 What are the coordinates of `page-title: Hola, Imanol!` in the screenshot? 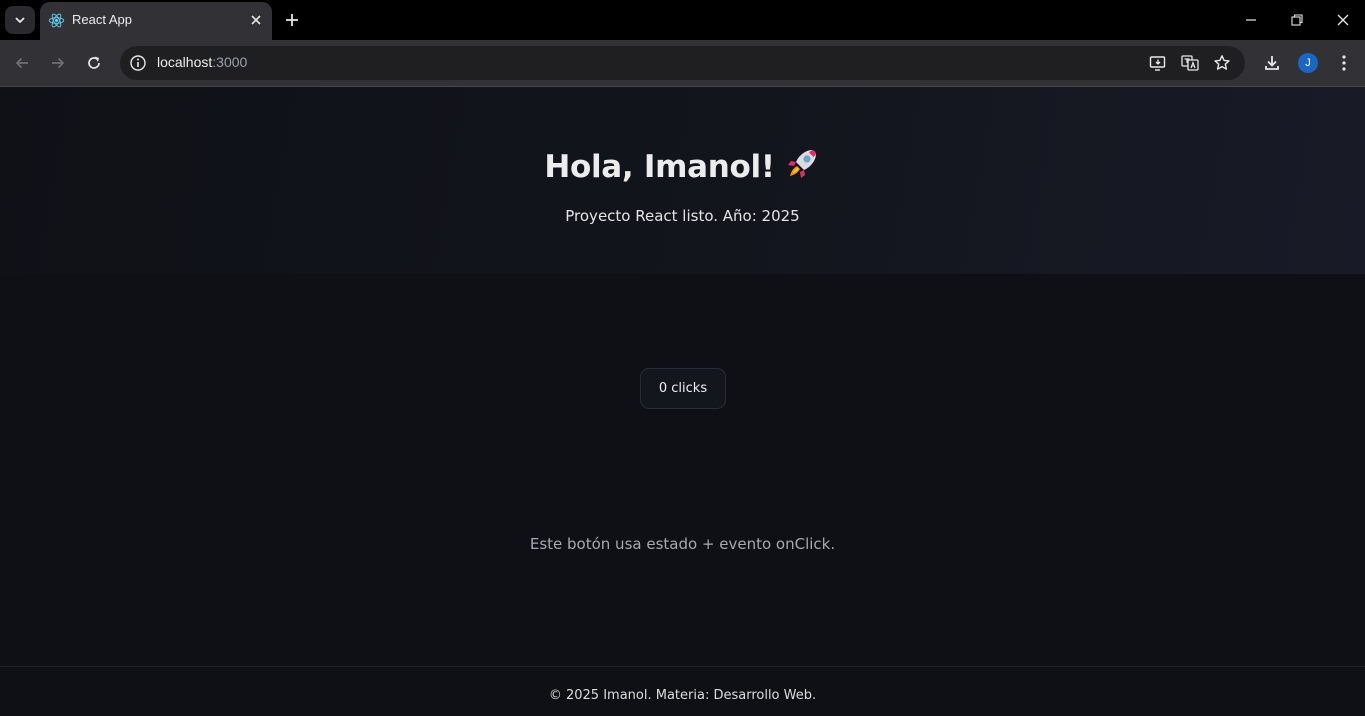 It's located at (682, 165).